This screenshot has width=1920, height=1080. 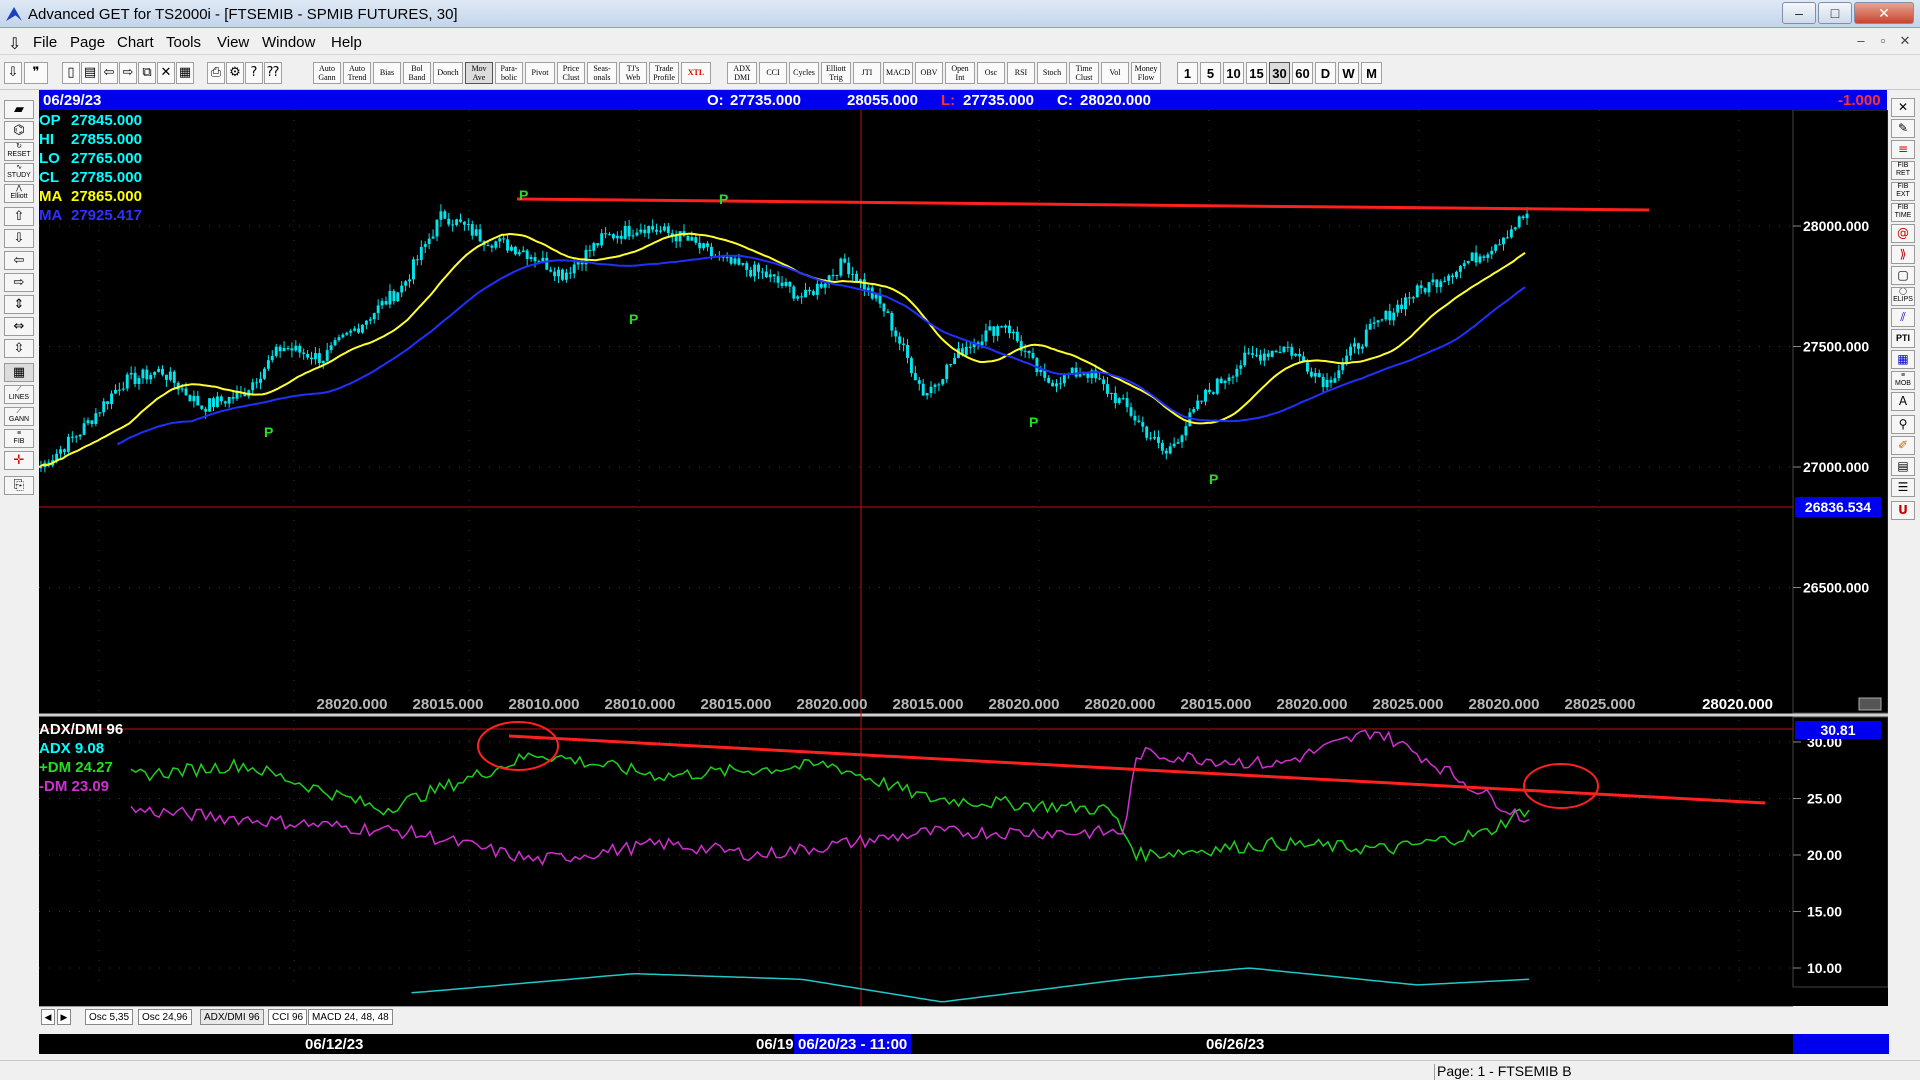 I want to click on menu-window: Window, so click(x=288, y=42).